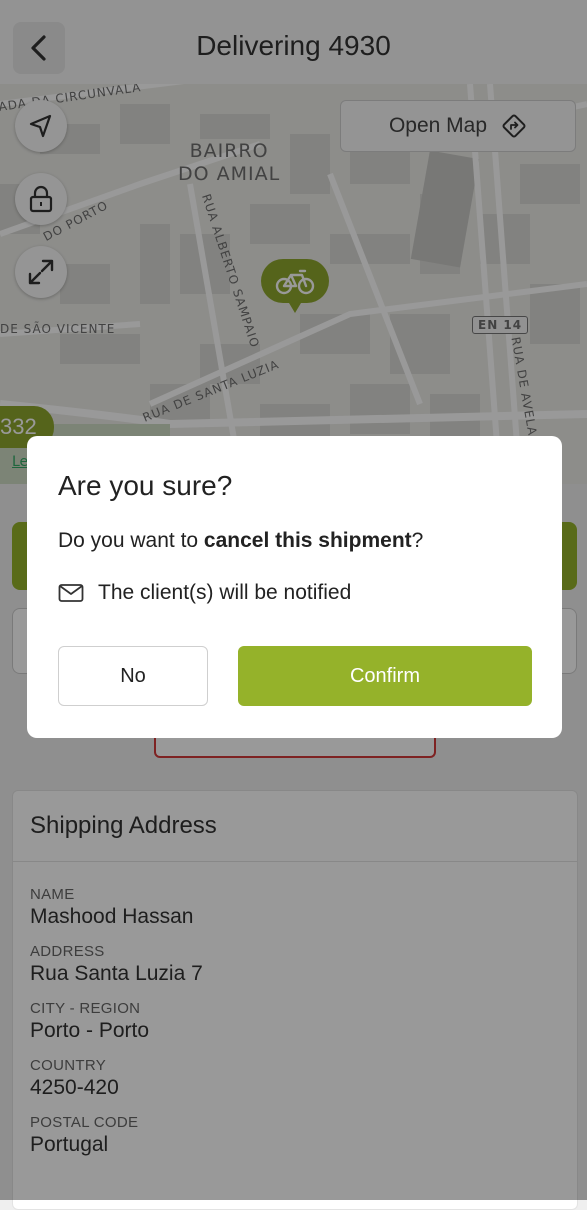 The width and height of the screenshot is (587, 1210). I want to click on notify-row: The client(s) will be notified, so click(204, 593).